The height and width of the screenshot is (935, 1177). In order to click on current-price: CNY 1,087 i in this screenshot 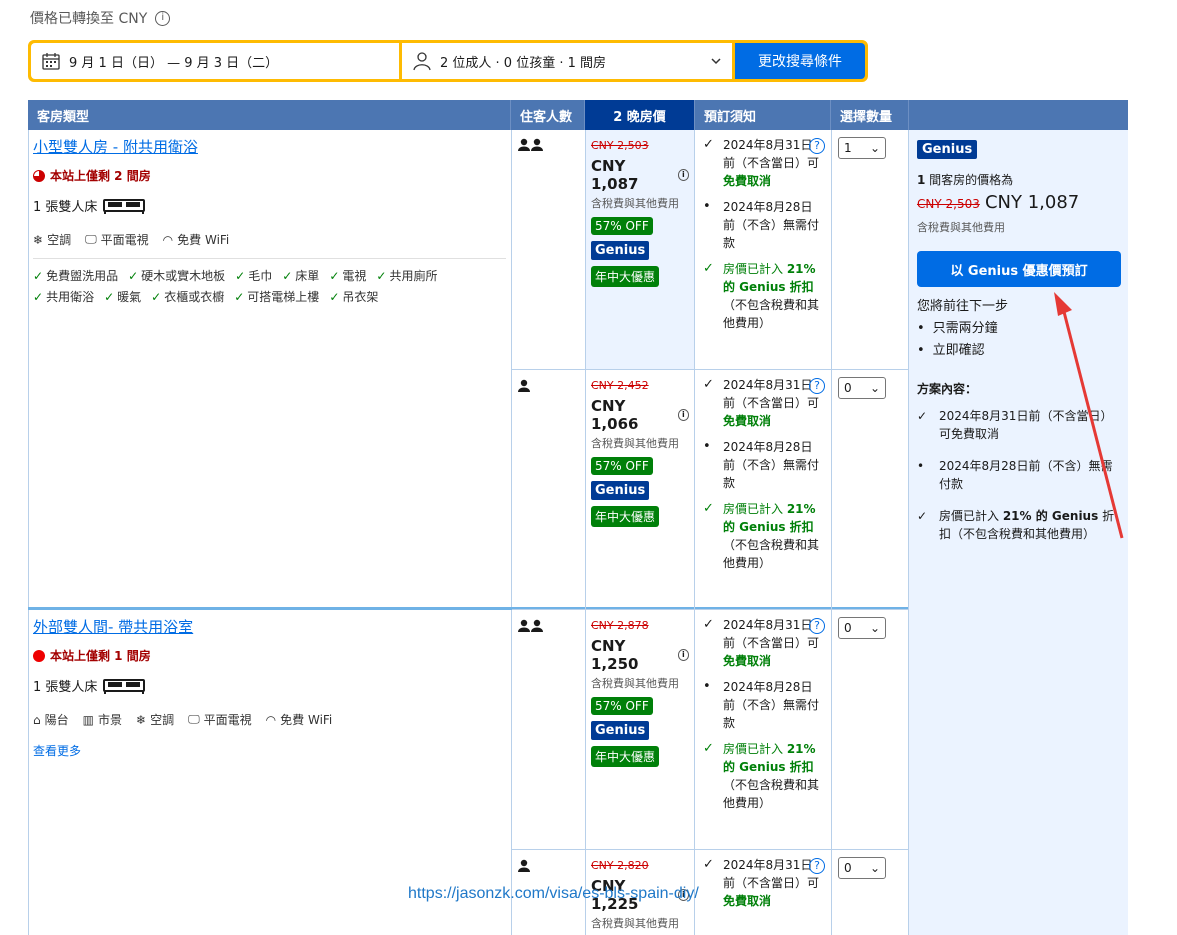, I will do `click(640, 175)`.